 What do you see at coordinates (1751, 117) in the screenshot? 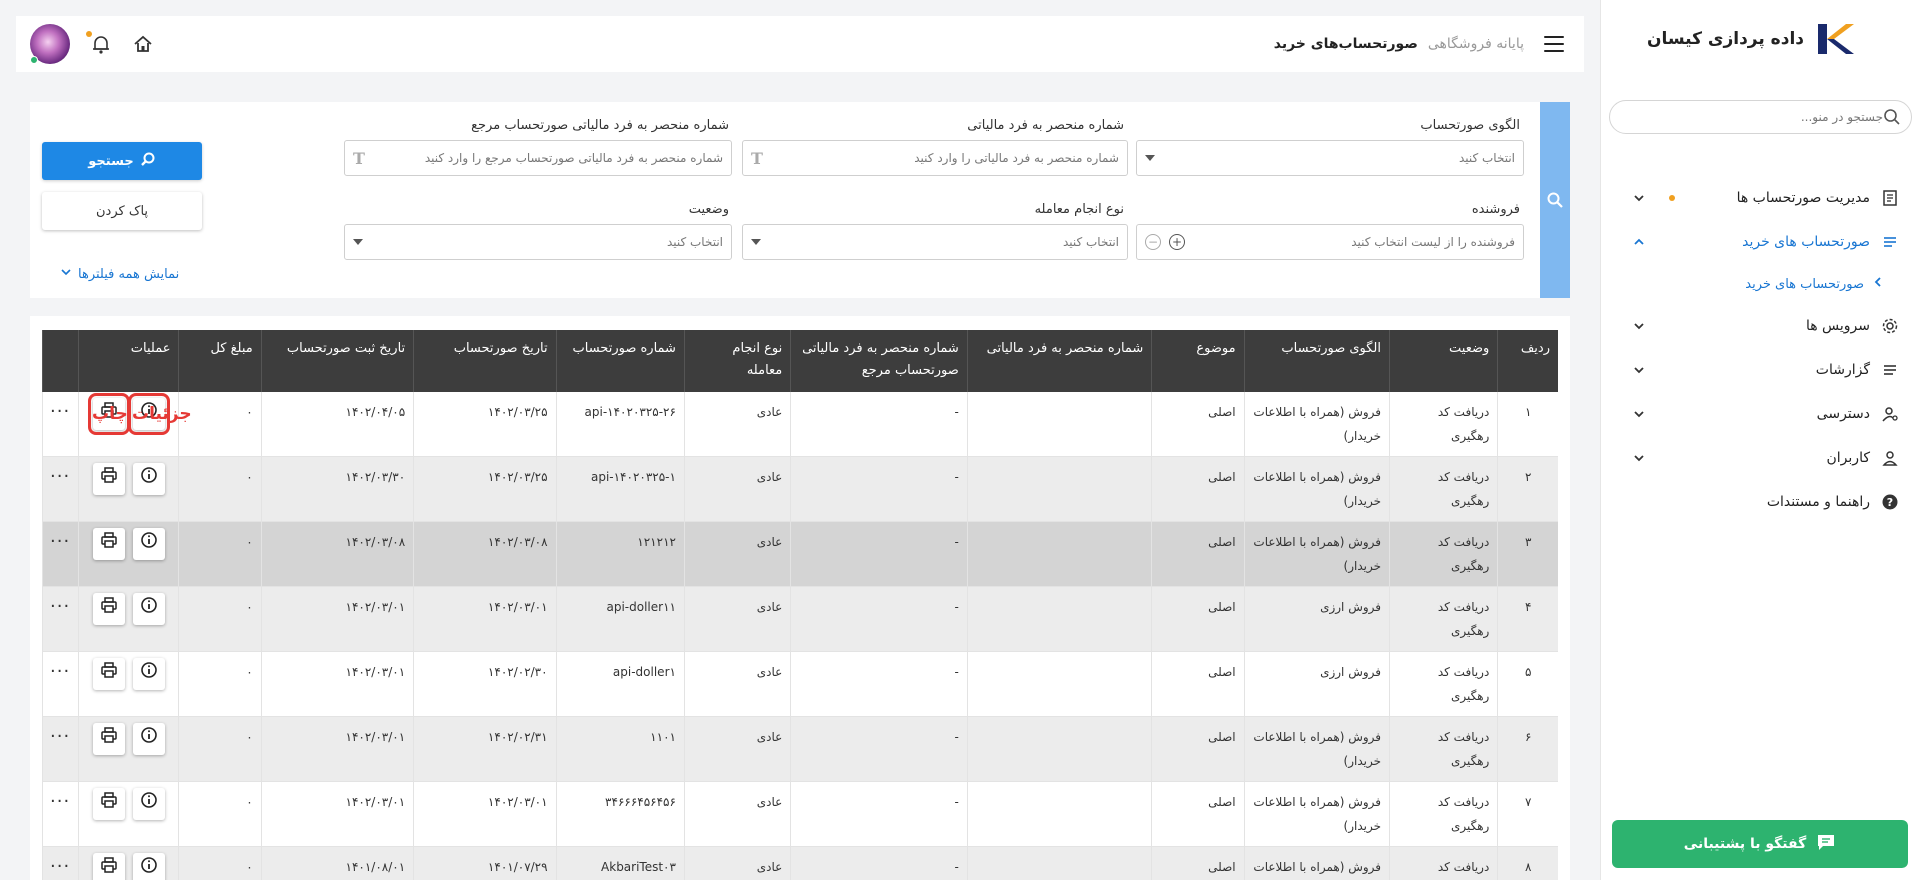
I see `sidebar-search-input` at bounding box center [1751, 117].